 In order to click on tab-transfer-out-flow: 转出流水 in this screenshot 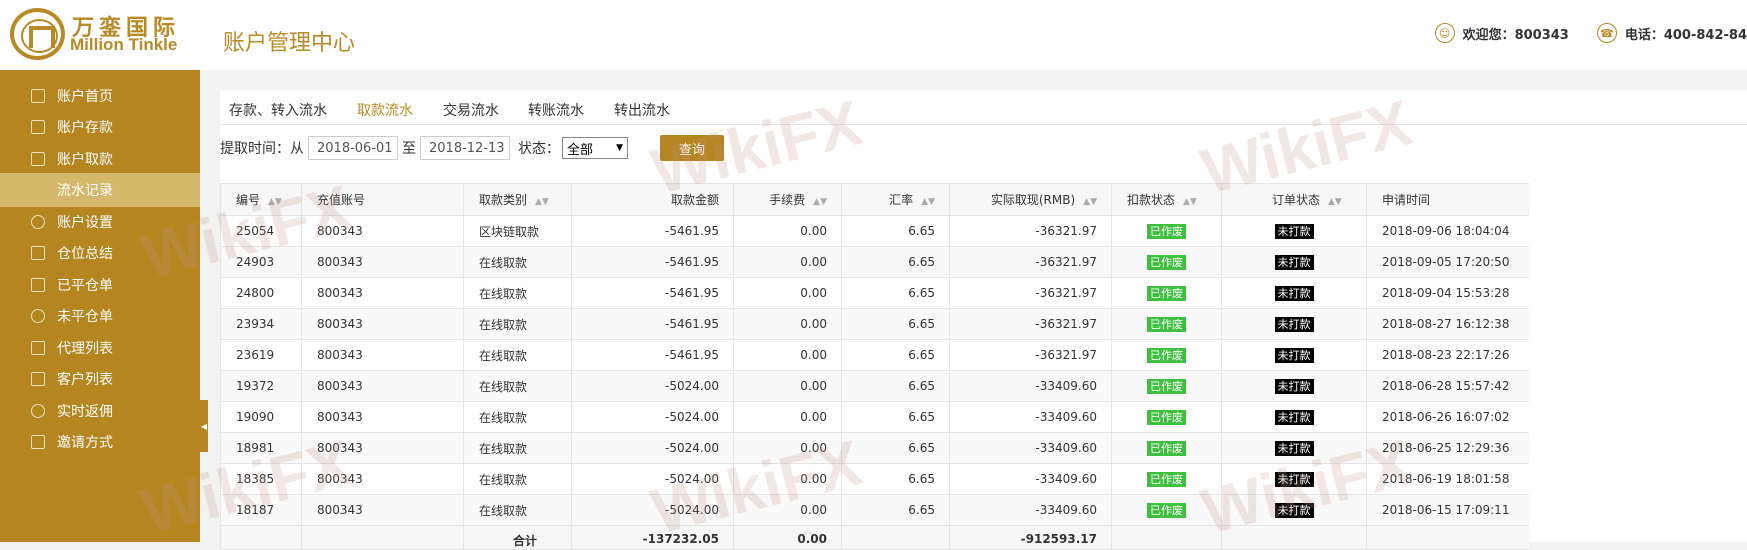, I will do `click(642, 110)`.